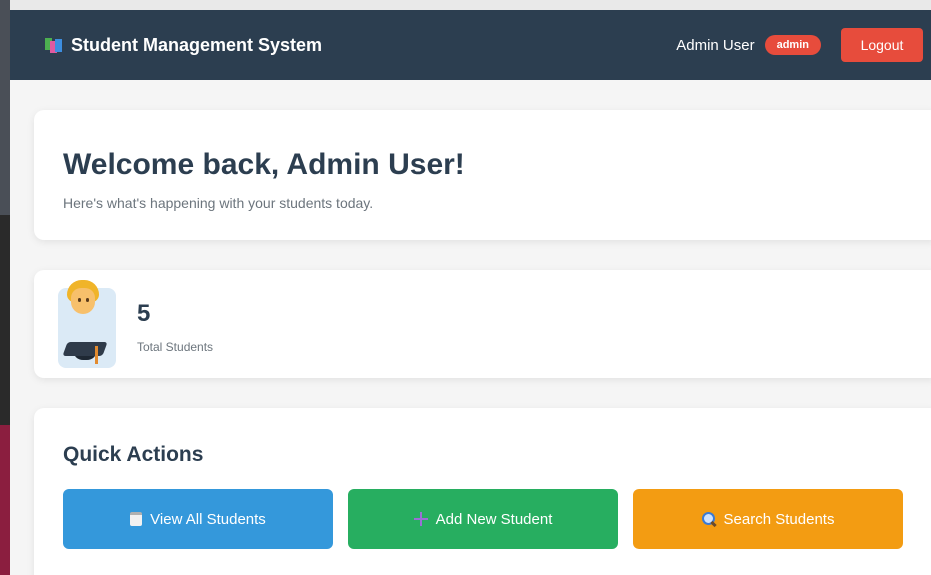  I want to click on graduation-cap-icon, so click(85, 350).